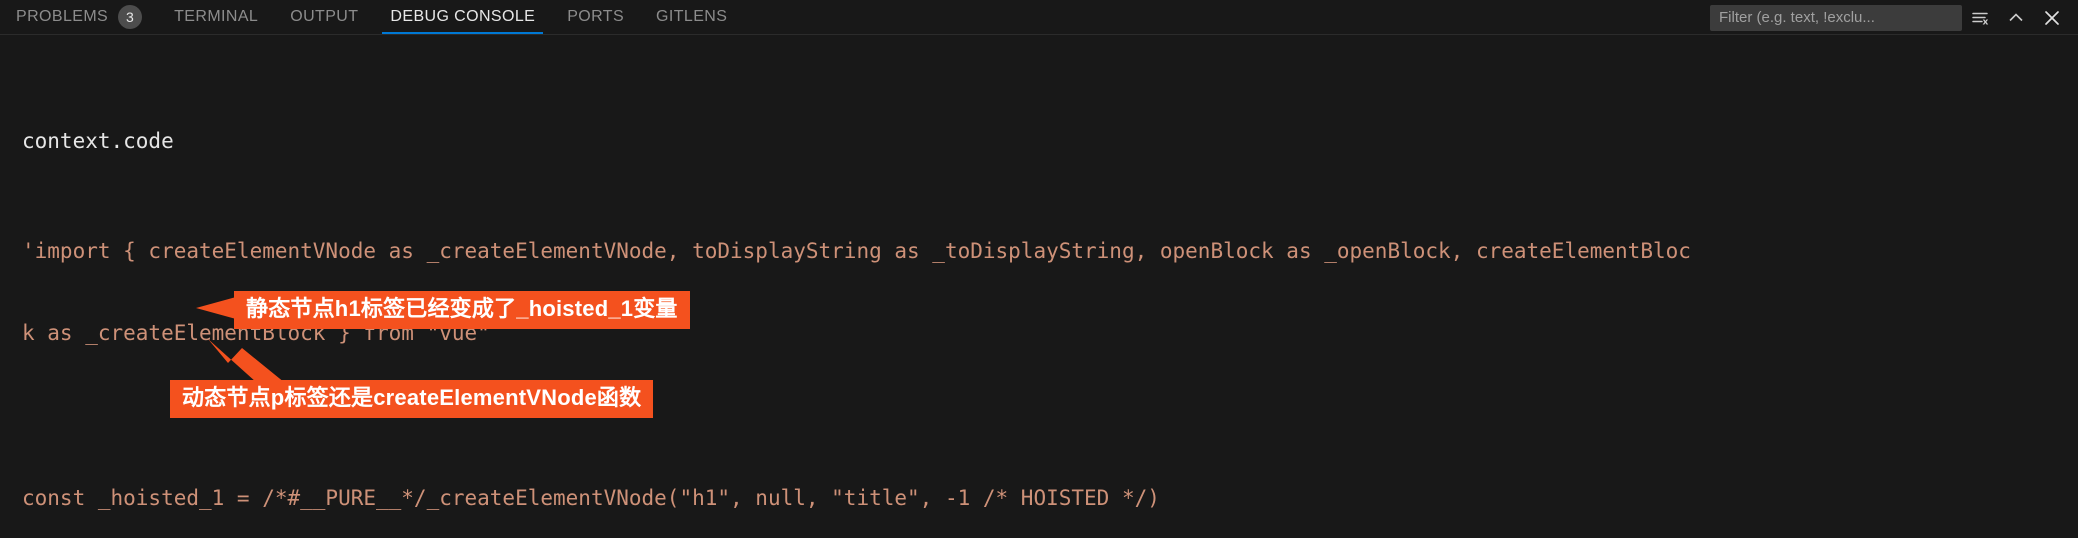 This screenshot has height=538, width=2078. I want to click on tab-output: OUTPUT, so click(324, 17).